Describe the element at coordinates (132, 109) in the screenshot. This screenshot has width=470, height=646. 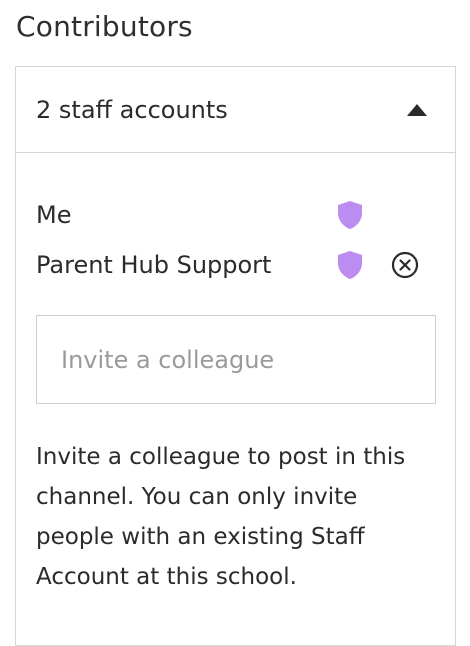
I see `staff-accounts-count: 2 staff accounts` at that location.